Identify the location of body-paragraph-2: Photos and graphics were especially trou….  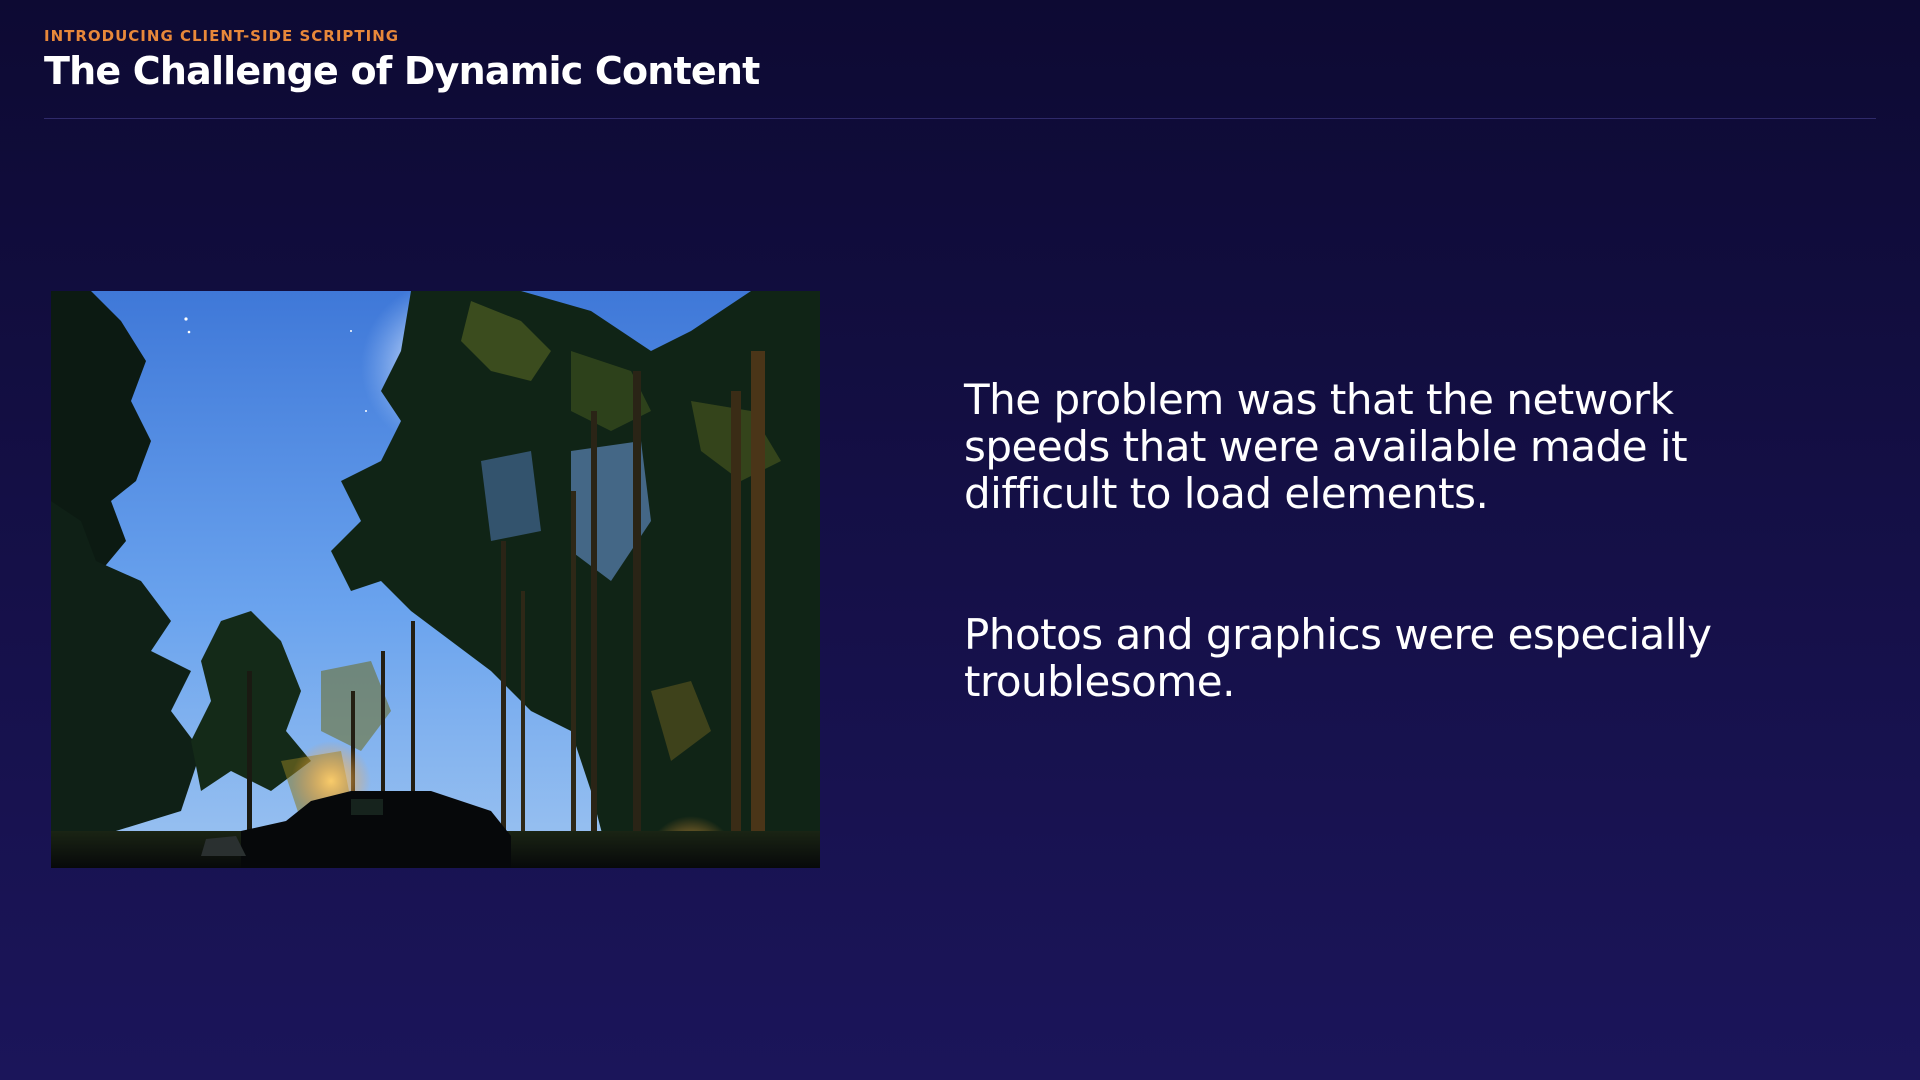
(1338, 658).